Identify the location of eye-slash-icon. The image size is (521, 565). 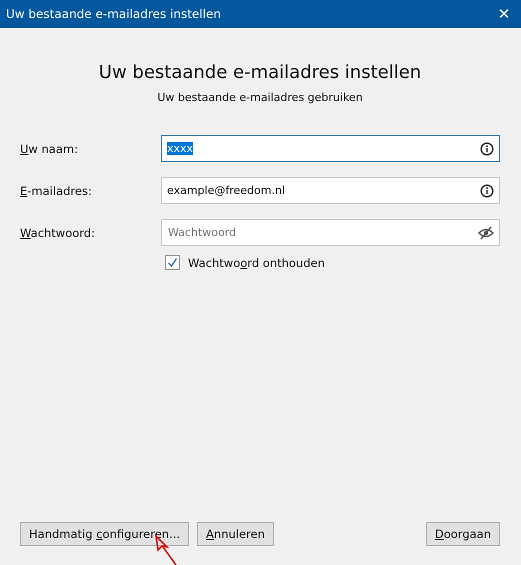
(486, 233).